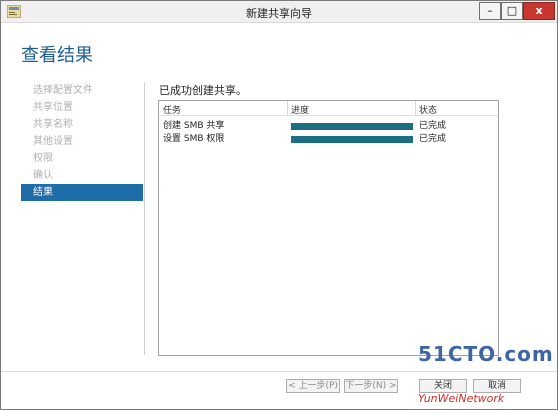 The height and width of the screenshot is (410, 558). I want to click on task-name: 设置 SMB 权限, so click(194, 139).